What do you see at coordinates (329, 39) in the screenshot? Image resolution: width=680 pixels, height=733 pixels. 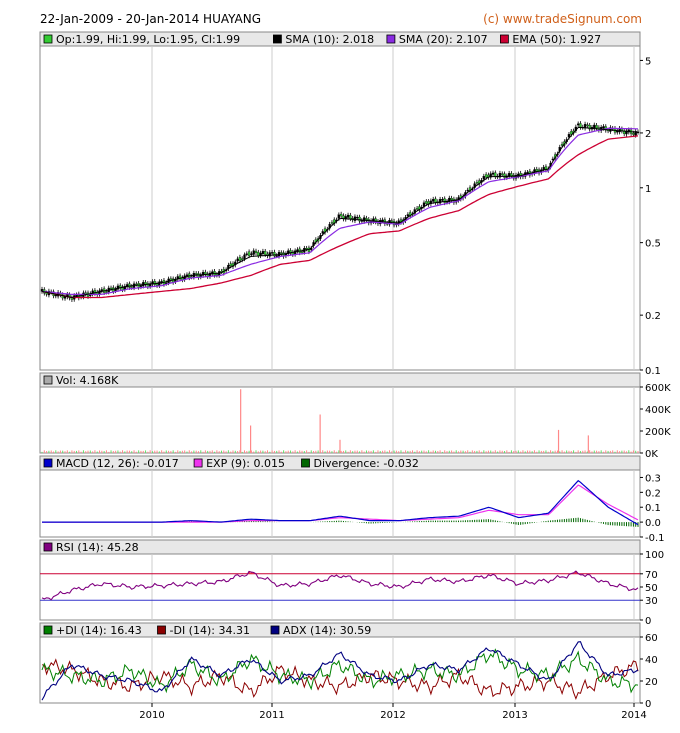 I see `legend-label: SMA (10): 2.018` at bounding box center [329, 39].